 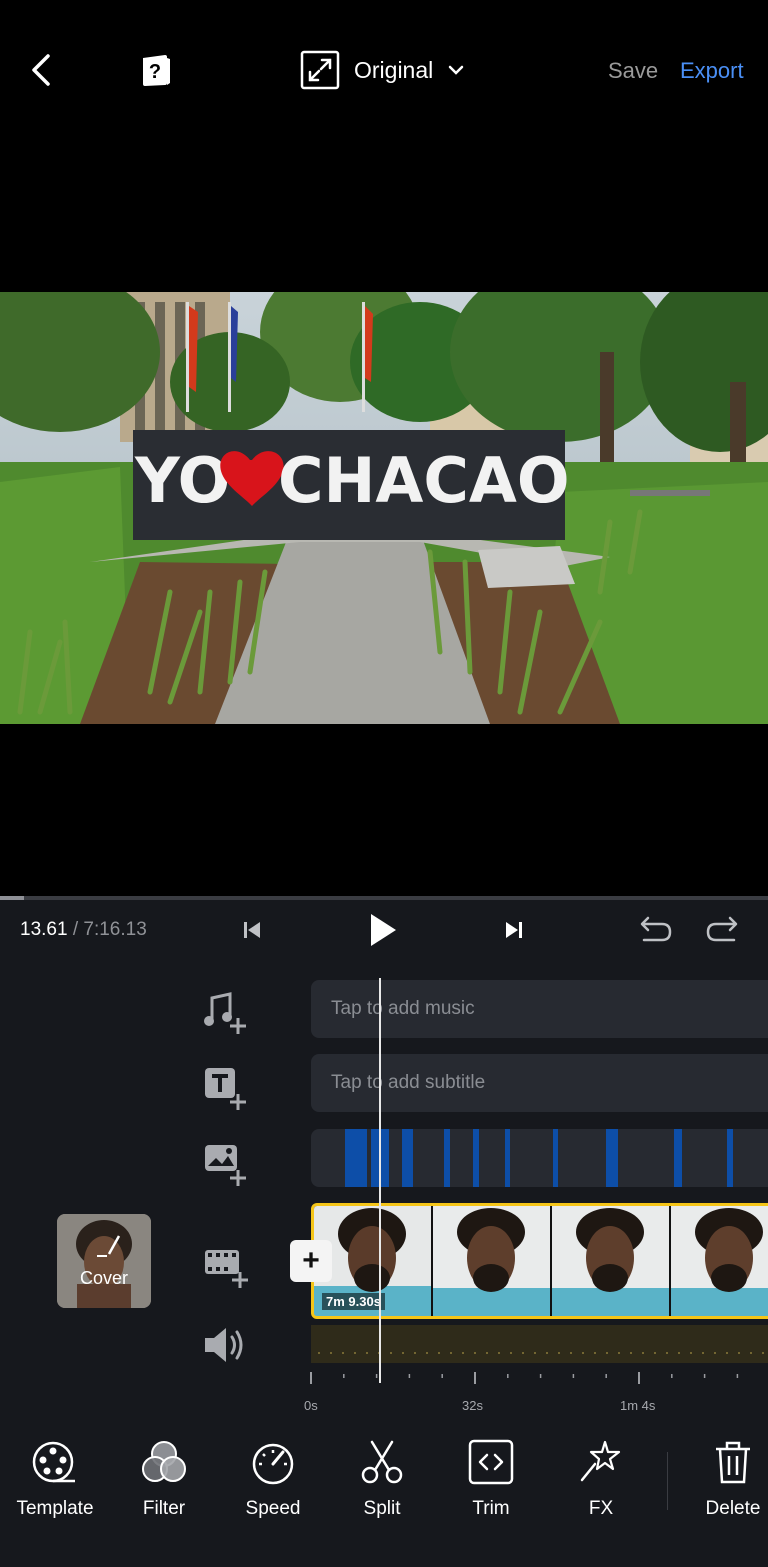 I want to click on speed-tool: Speed, so click(x=273, y=1479).